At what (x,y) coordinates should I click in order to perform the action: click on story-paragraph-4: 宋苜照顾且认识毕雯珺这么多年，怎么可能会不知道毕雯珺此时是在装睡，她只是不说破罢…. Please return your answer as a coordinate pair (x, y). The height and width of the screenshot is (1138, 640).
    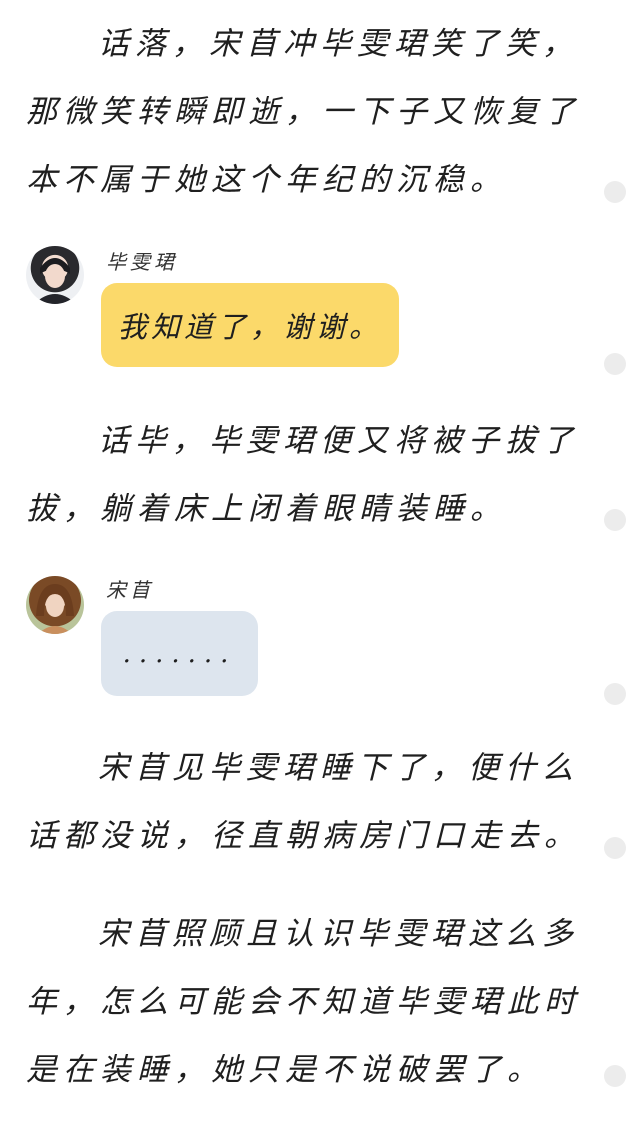
    Looking at the image, I should click on (303, 1002).